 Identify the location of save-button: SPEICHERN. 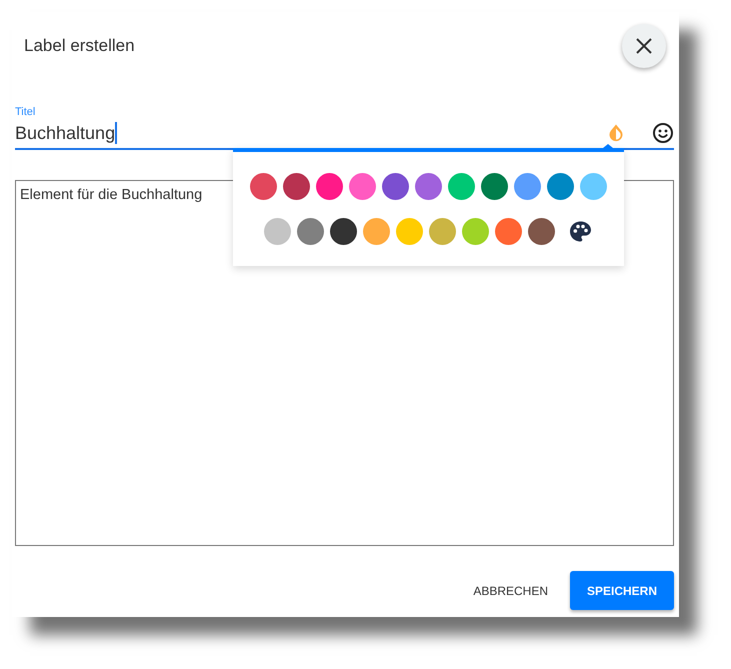
(622, 590).